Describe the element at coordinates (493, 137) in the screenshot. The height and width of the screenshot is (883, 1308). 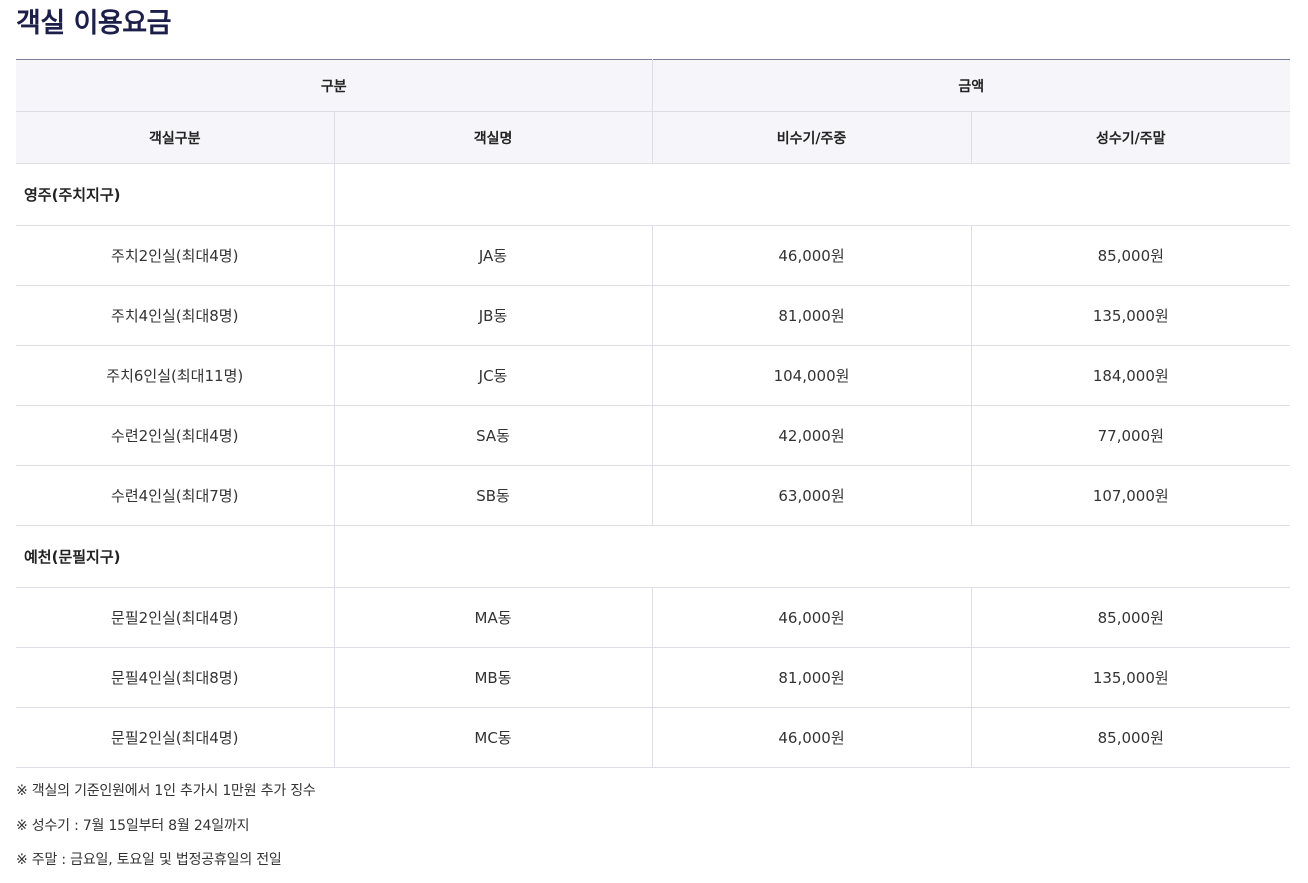
I see `header-room-name: 객실명` at that location.